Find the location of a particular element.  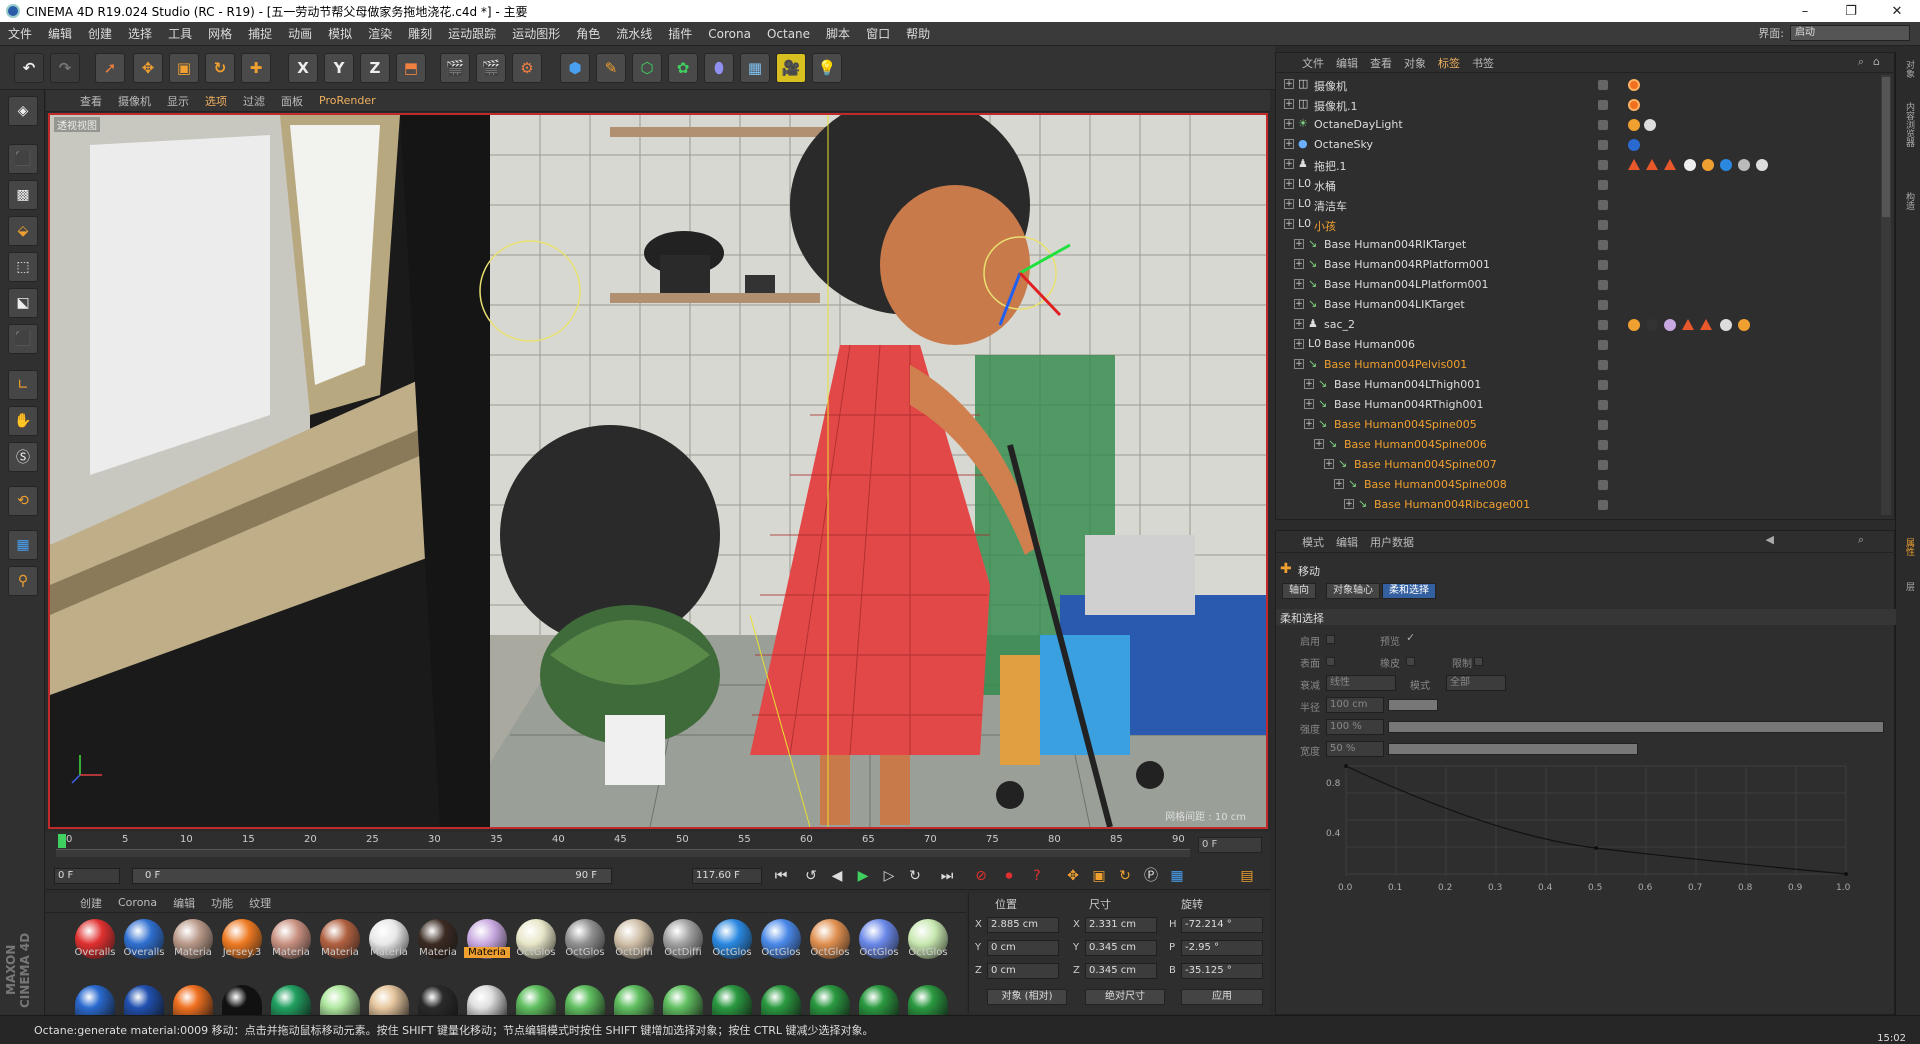

edges-mode-icon: ⬕ is located at coordinates (23, 303).